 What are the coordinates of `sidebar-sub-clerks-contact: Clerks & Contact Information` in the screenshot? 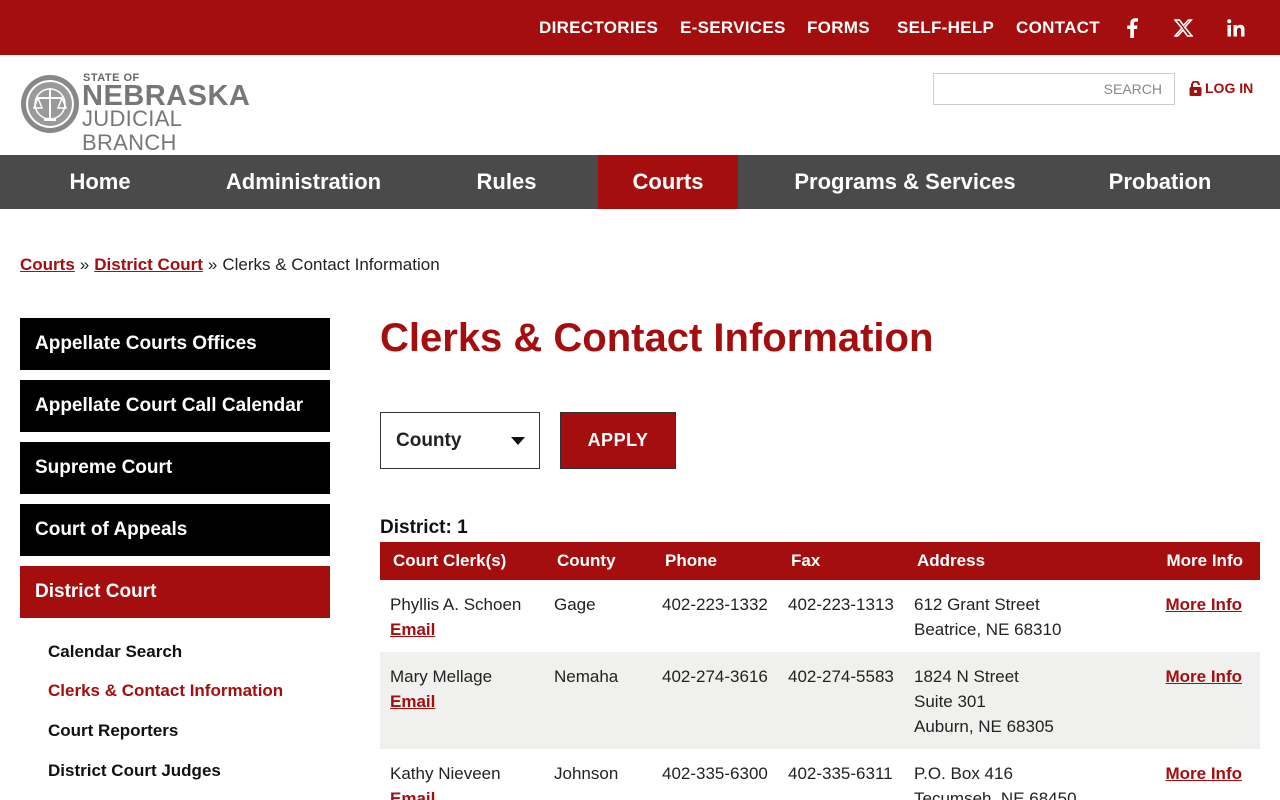 It's located at (165, 691).